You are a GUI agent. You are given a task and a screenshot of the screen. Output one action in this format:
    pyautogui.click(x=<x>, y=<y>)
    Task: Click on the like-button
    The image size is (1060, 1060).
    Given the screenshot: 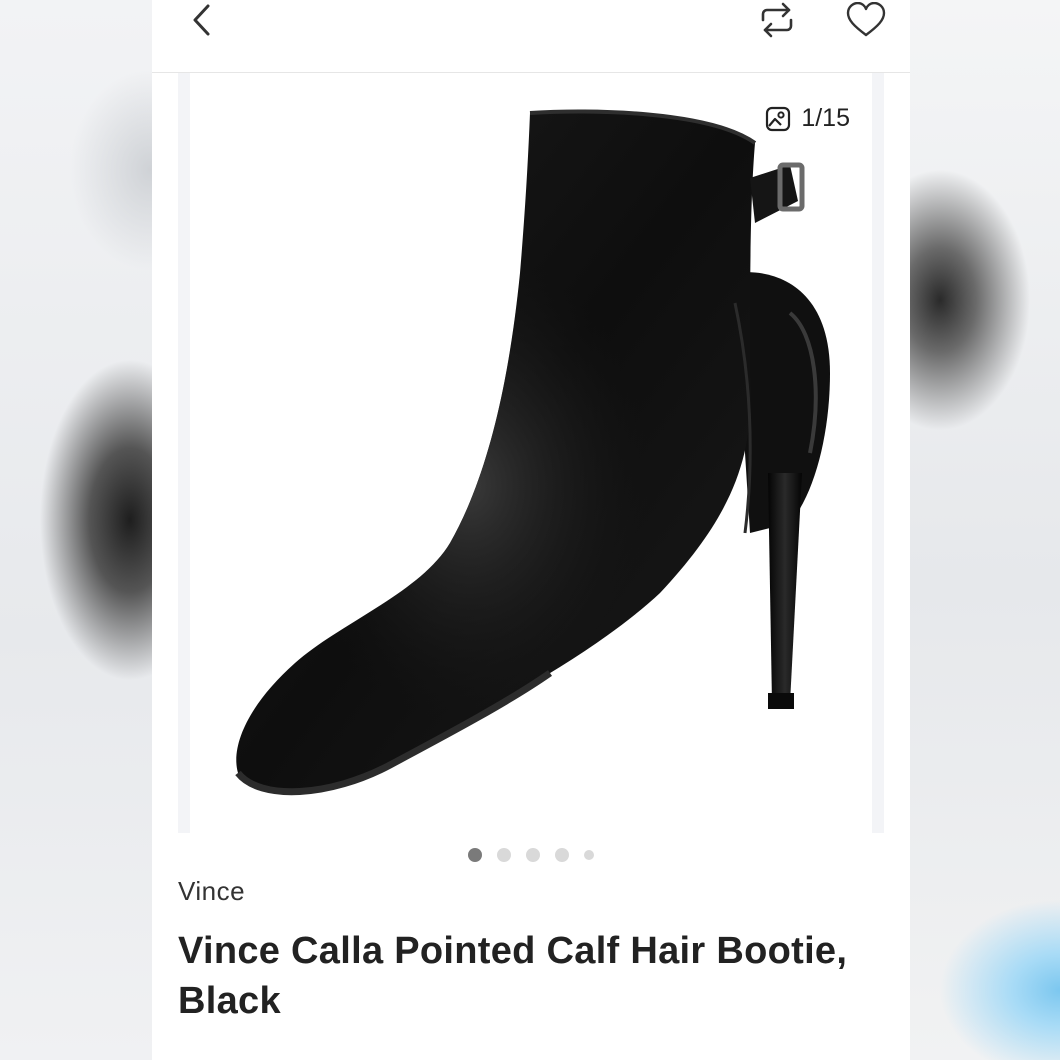 What is the action you would take?
    pyautogui.click(x=866, y=20)
    